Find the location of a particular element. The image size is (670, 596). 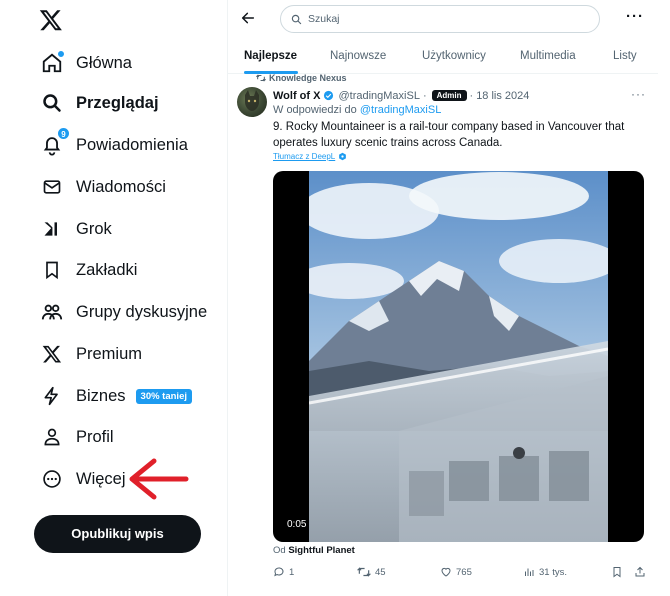

sidebar-item-label: Więcej is located at coordinates (101, 478).